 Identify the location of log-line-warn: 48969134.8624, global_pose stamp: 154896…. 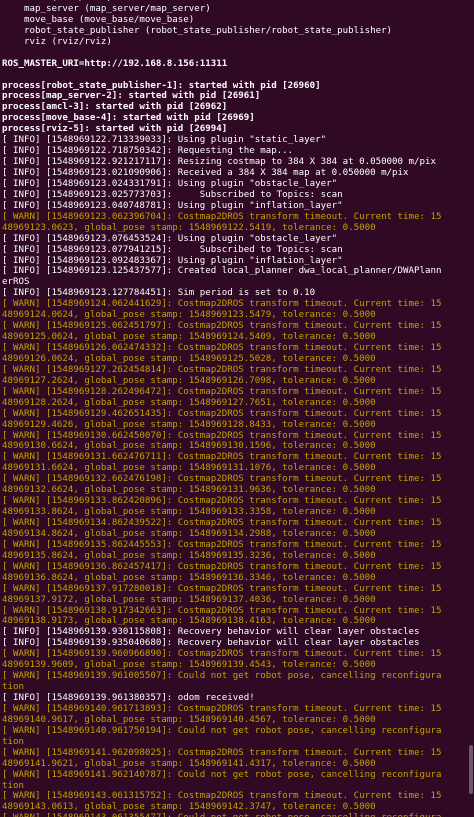
(189, 533).